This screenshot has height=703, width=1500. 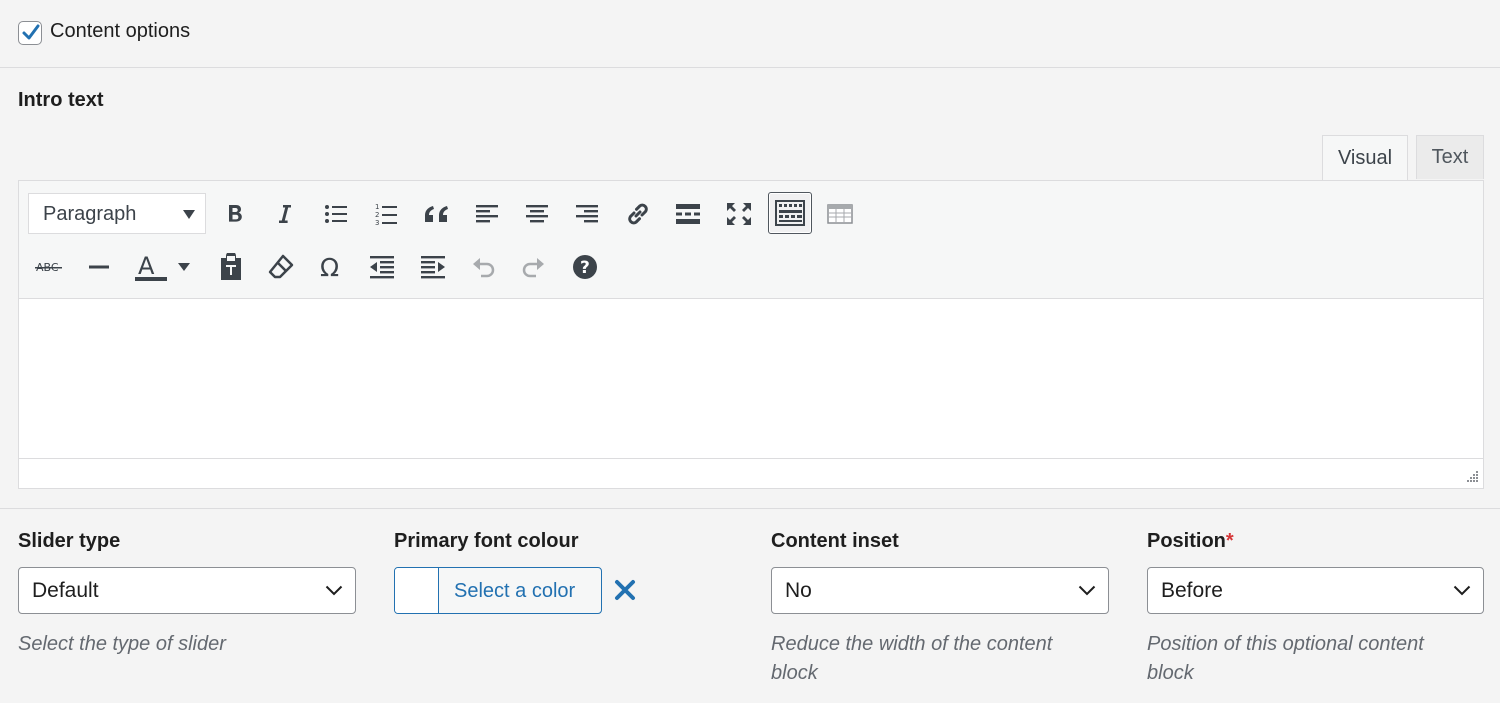 I want to click on blockquote-button, so click(x=436, y=214).